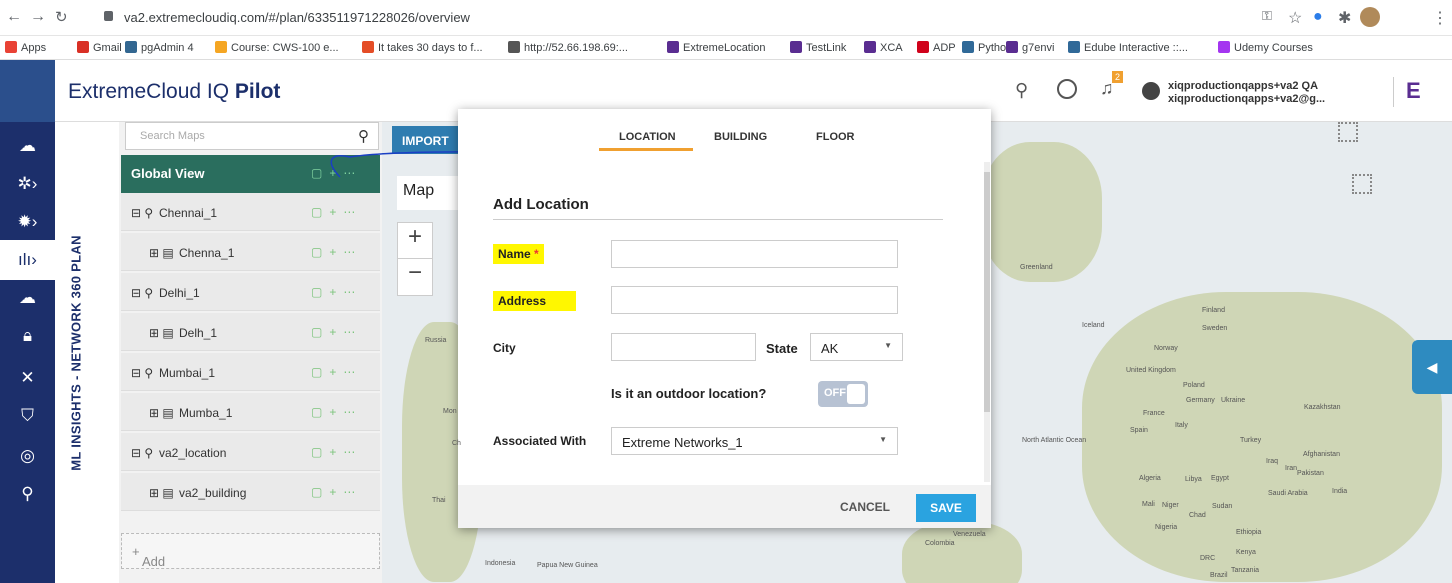 The image size is (1452, 583). I want to click on cancel-button: CANCEL, so click(865, 507).